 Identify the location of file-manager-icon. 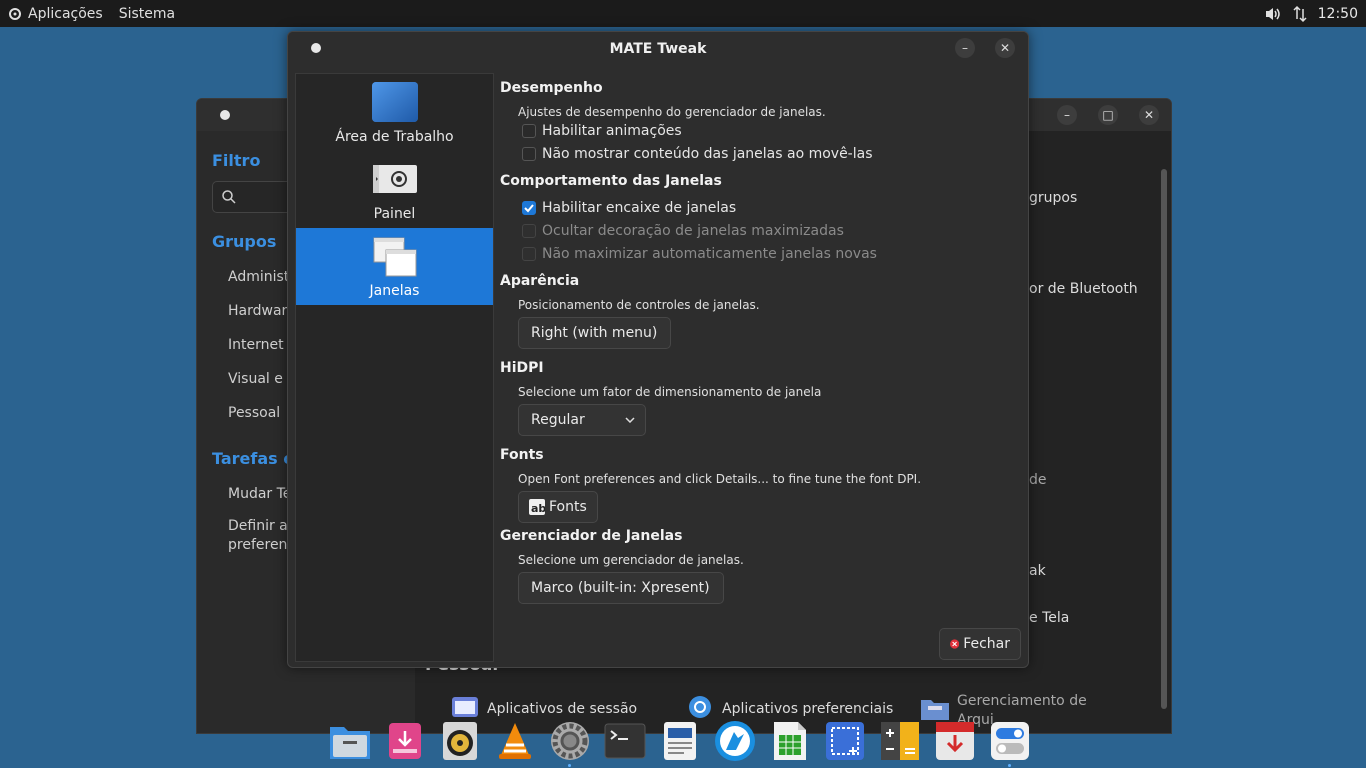
(349, 743).